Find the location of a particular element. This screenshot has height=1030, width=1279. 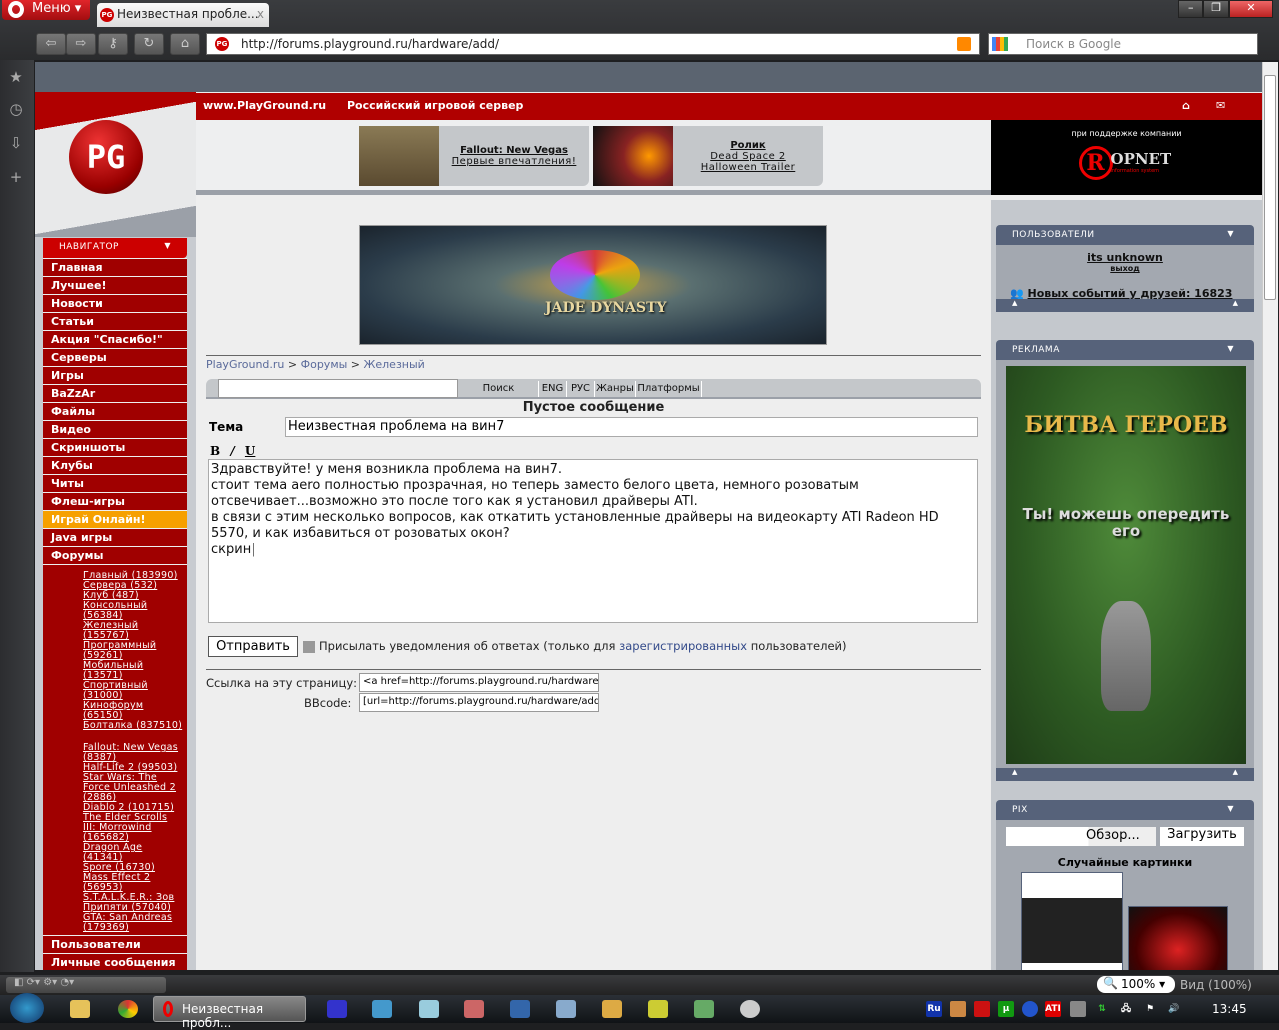

mail-icon: ✉ is located at coordinates (1220, 105).